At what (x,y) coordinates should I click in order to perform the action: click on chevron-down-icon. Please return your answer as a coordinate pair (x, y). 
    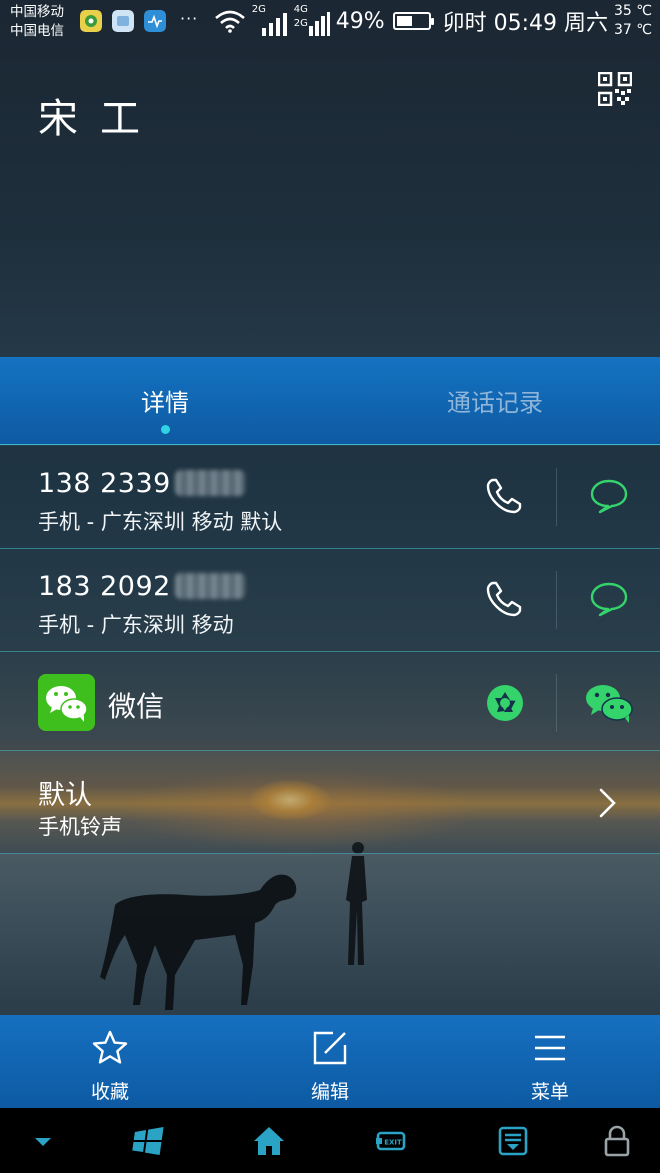
    Looking at the image, I should click on (43, 1141).